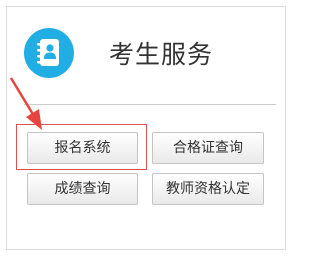 The image size is (320, 260). What do you see at coordinates (82, 189) in the screenshot?
I see `score-query-button: 成绩查询` at bounding box center [82, 189].